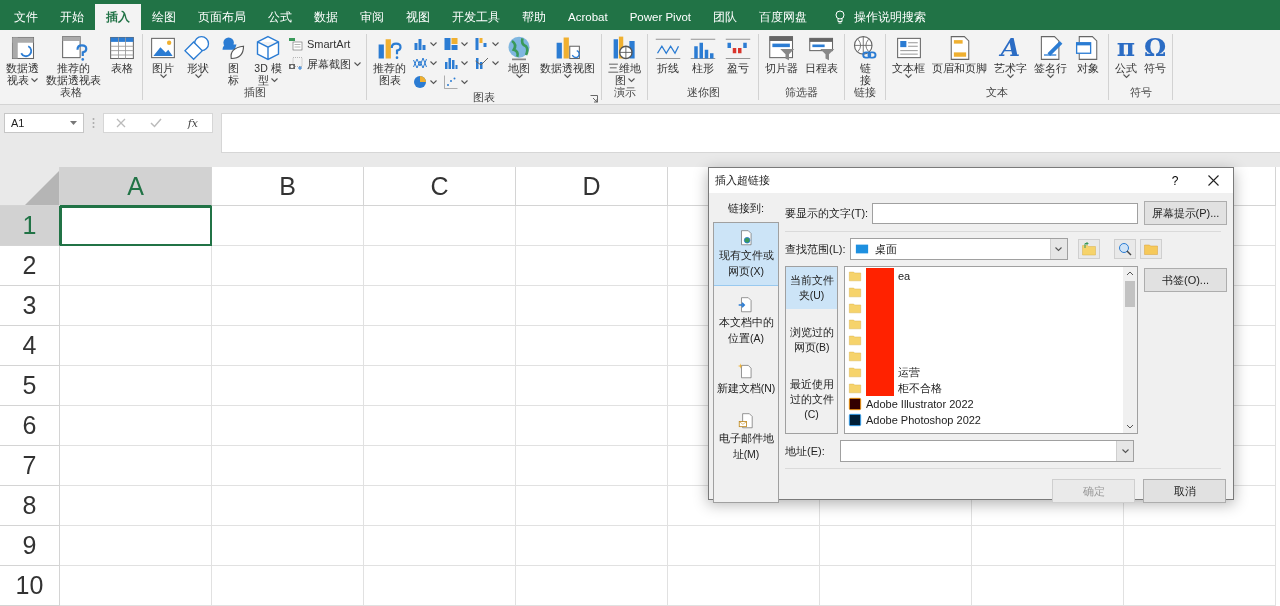 The height and width of the screenshot is (606, 1280). Describe the element at coordinates (118, 17) in the screenshot. I see `ribbon-tab: 插入` at that location.